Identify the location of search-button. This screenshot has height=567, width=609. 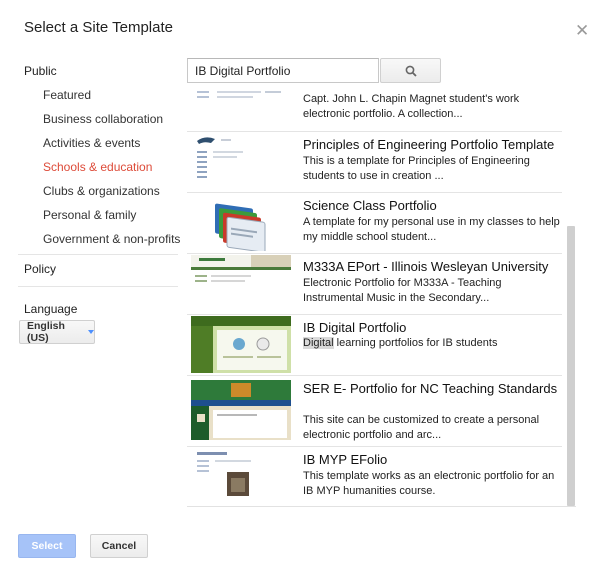
(410, 70).